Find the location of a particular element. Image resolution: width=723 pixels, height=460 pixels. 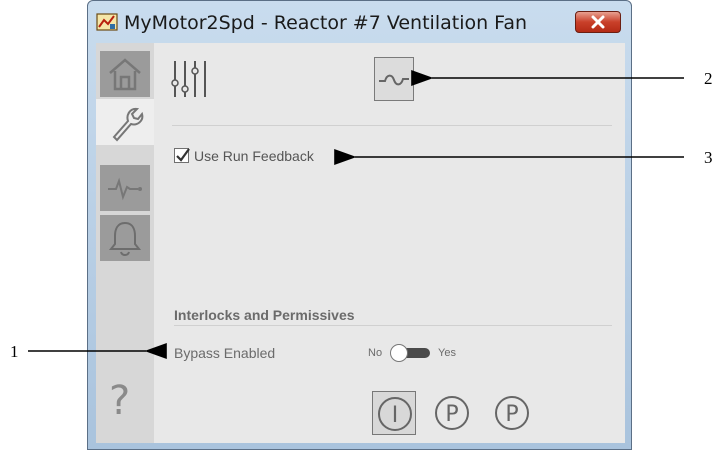

rail-item-trends is located at coordinates (125, 188).